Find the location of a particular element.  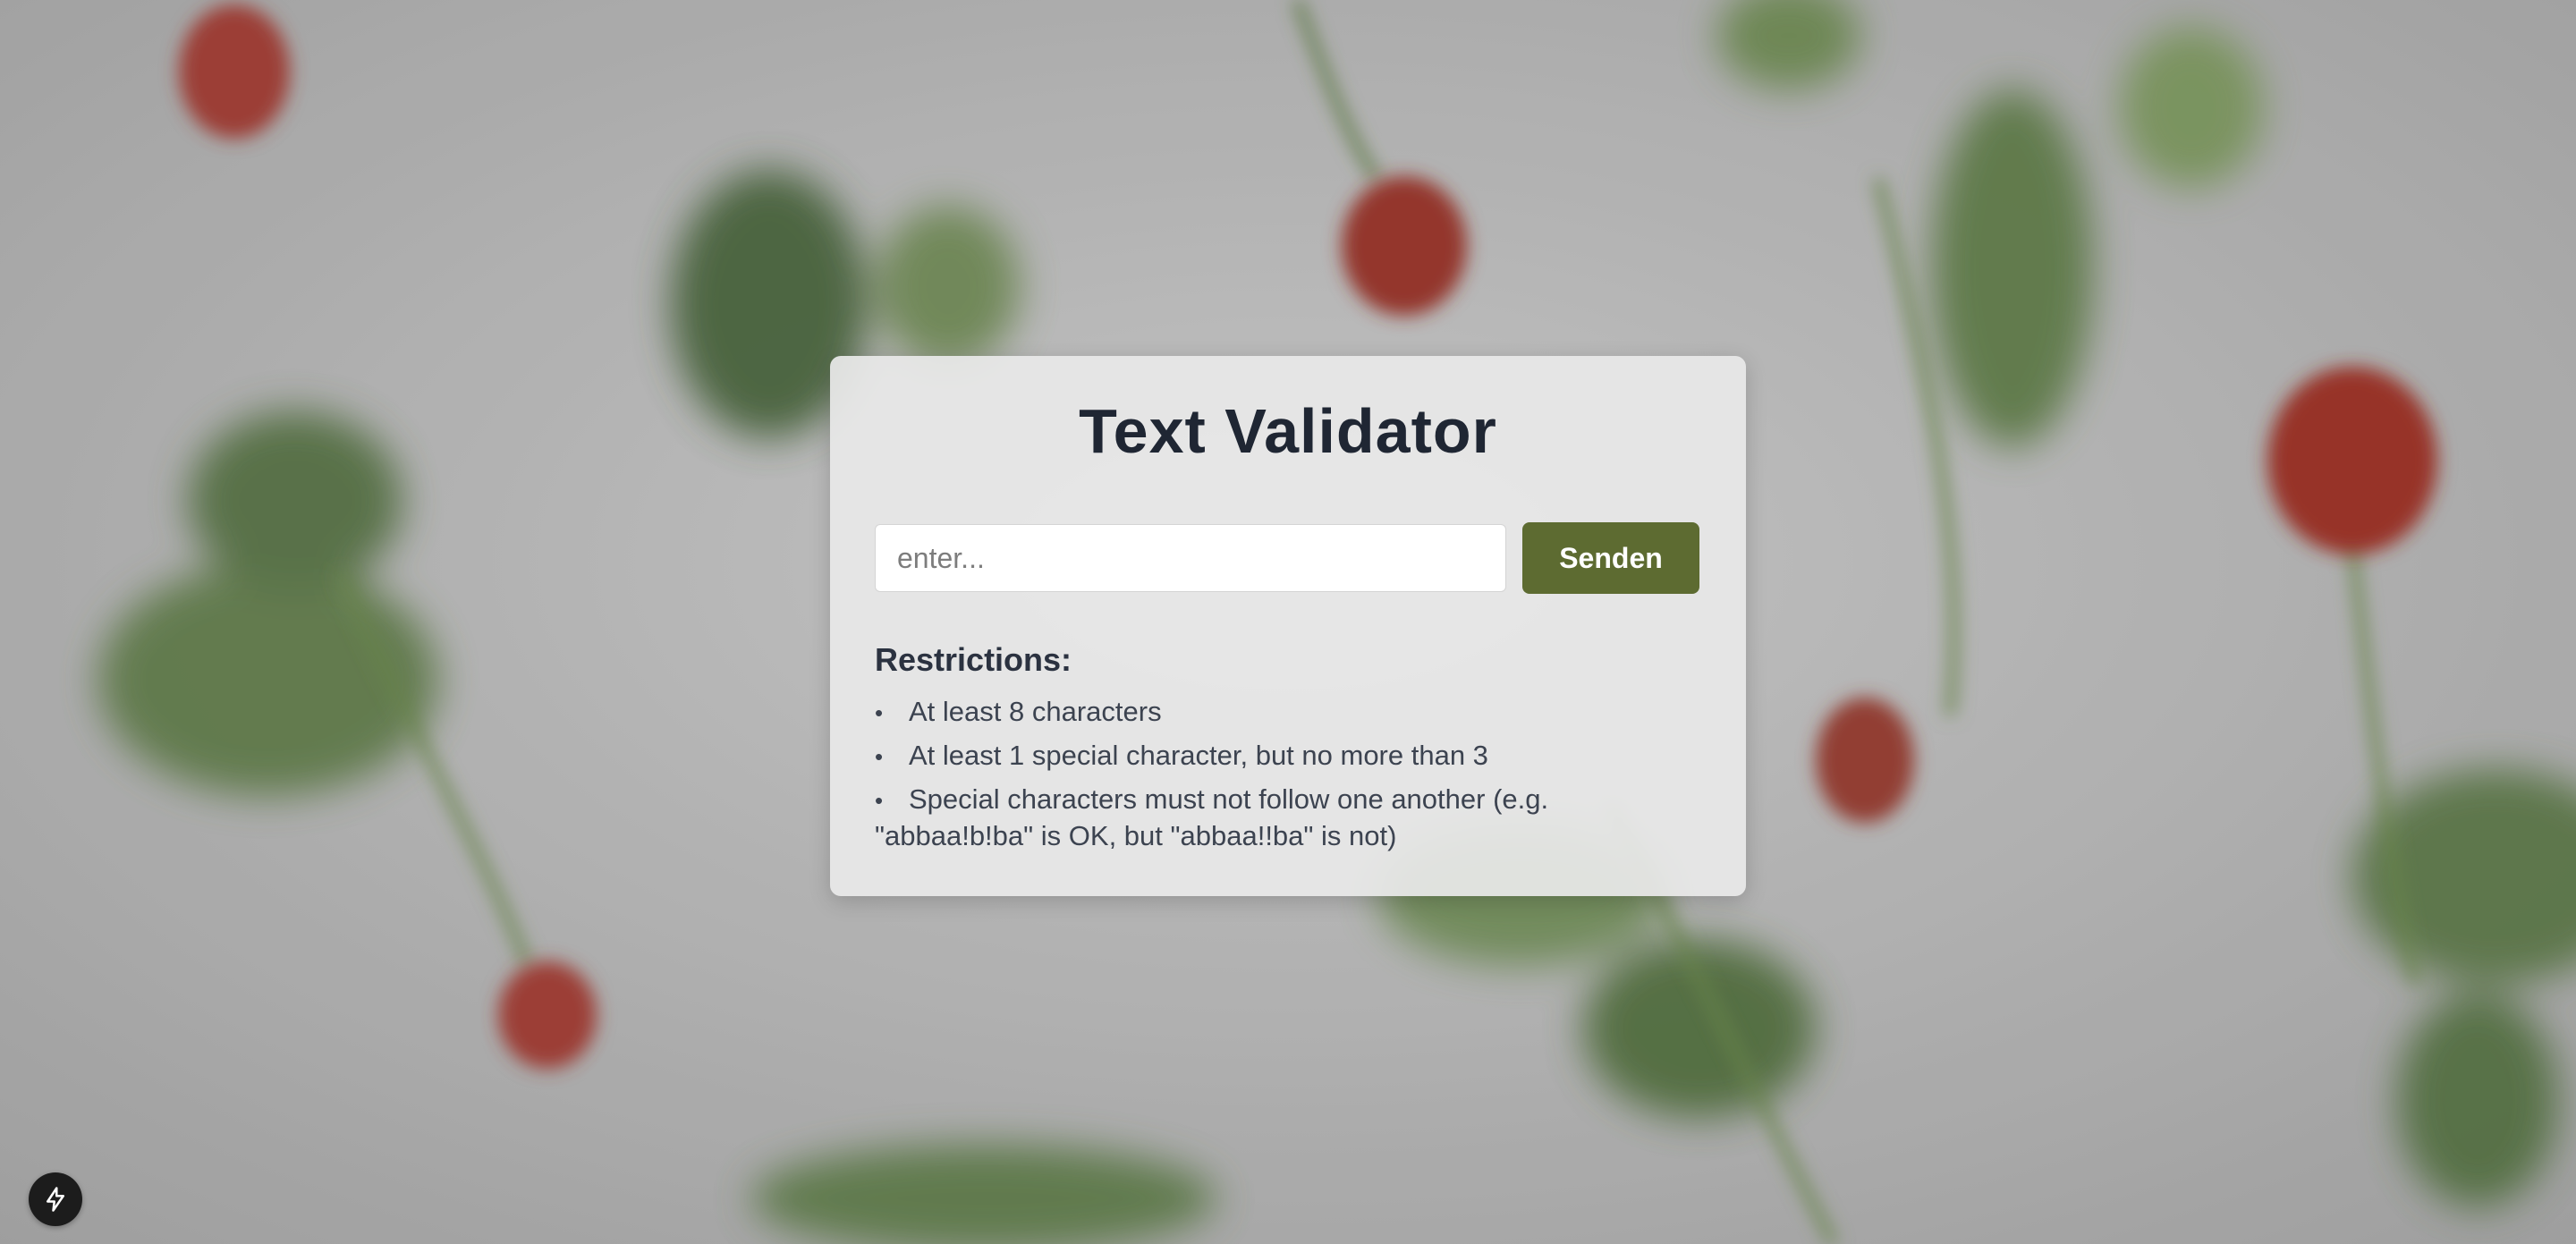

lightning-bolt-icon is located at coordinates (55, 1199).